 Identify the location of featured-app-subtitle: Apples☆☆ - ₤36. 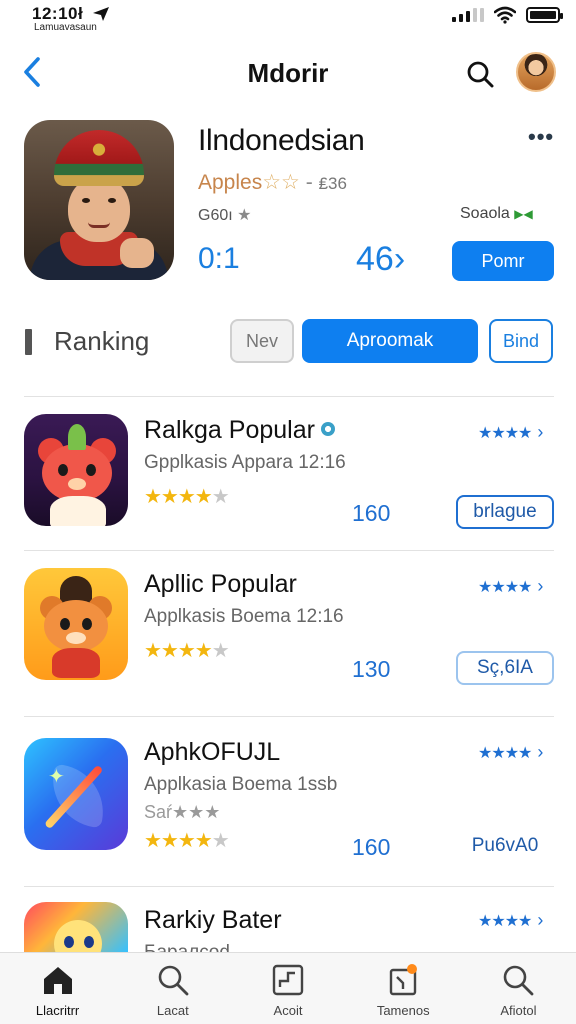
(272, 182).